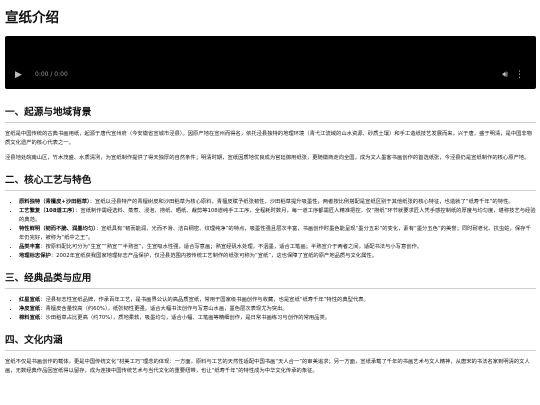 This screenshot has height=405, width=540. I want to click on play-icon: ▶, so click(18, 75).